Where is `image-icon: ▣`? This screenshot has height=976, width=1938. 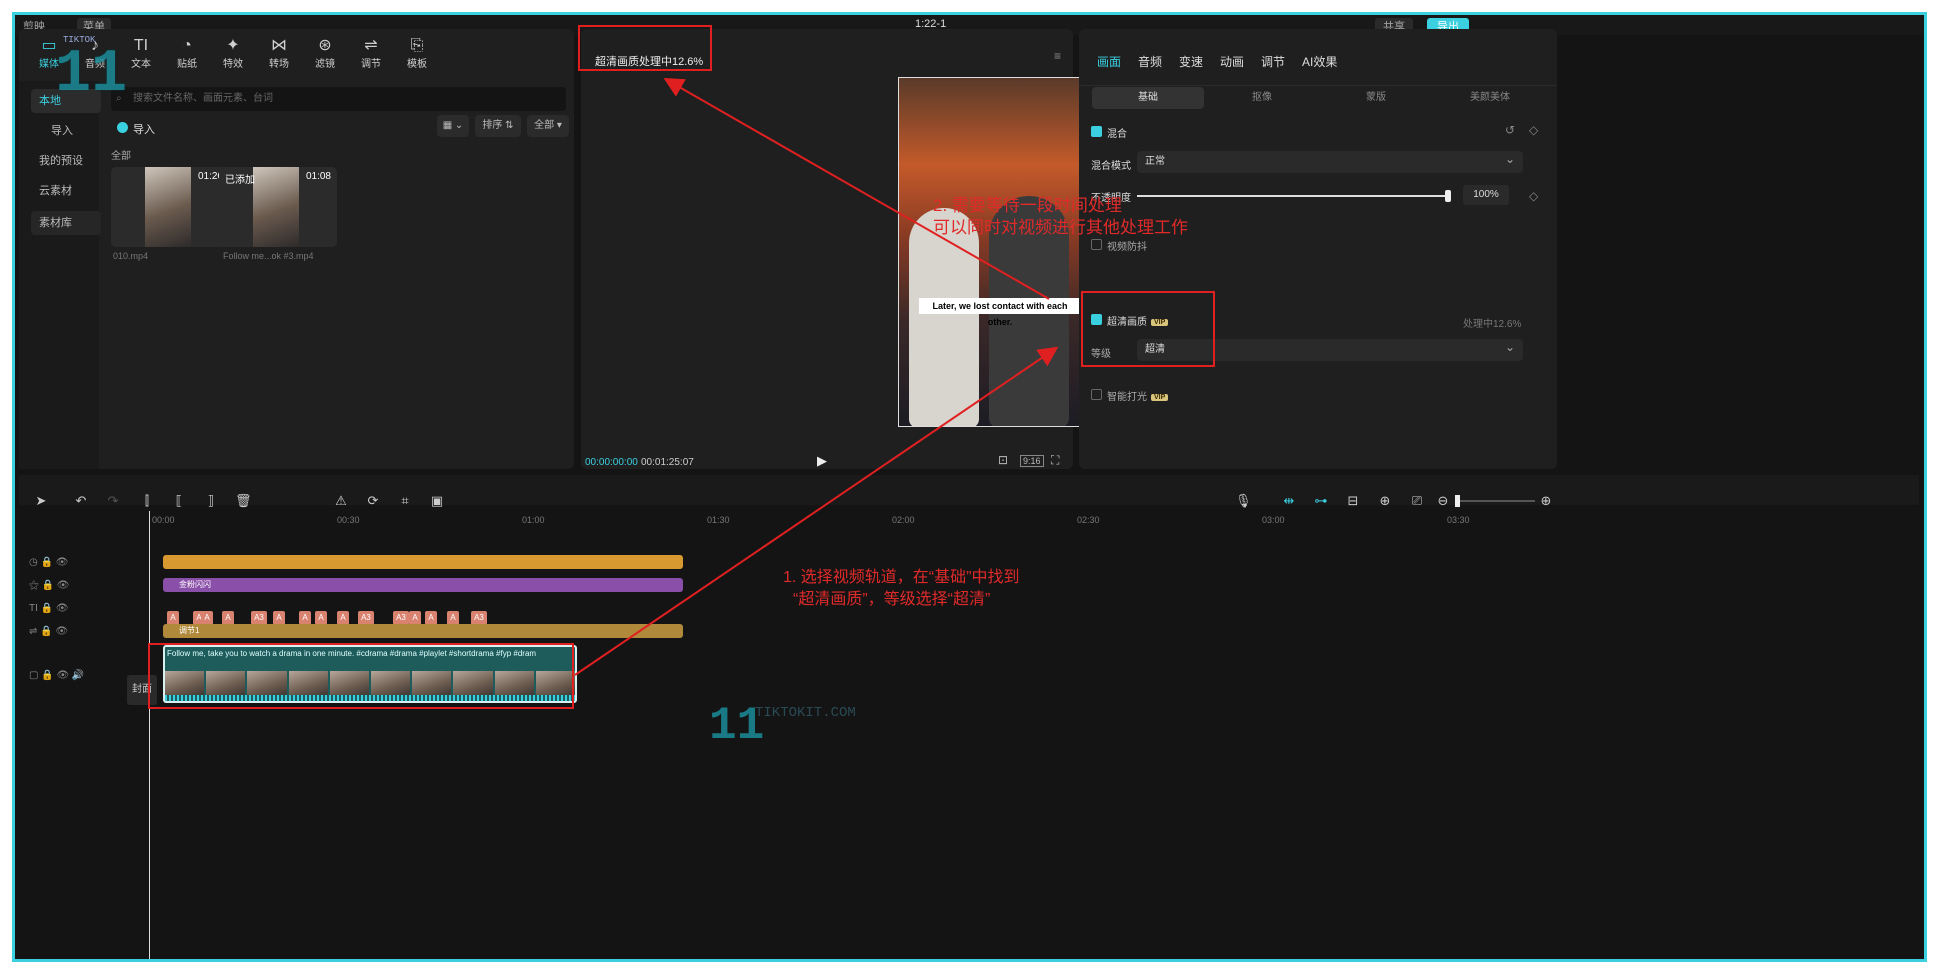
image-icon: ▣ is located at coordinates (437, 501).